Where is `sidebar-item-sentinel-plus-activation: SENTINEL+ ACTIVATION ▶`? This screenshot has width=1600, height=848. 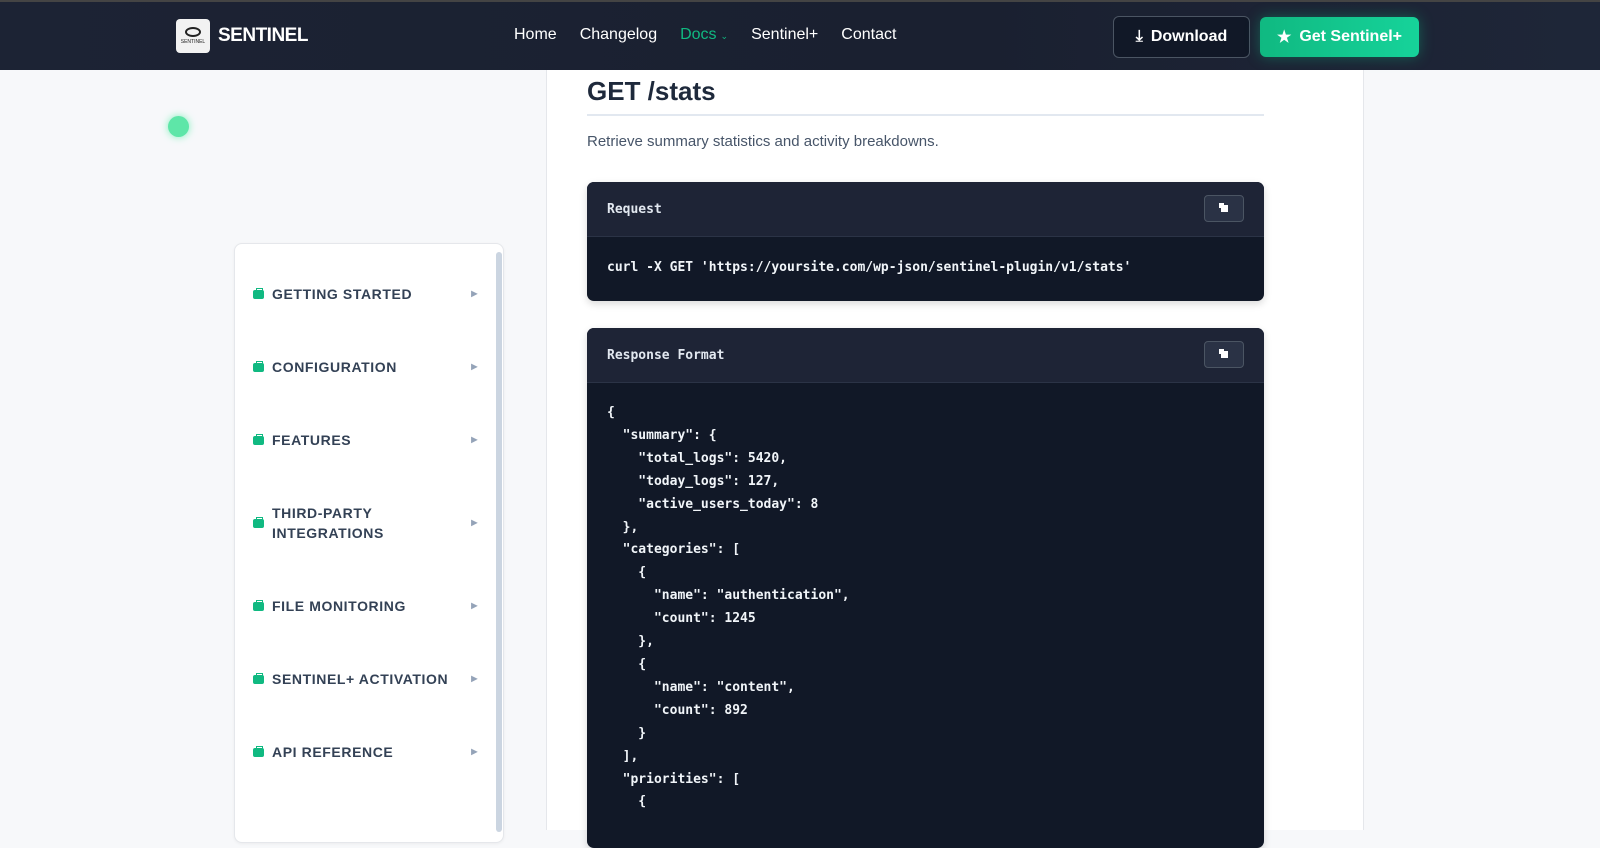
sidebar-item-sentinel-plus-activation: SENTINEL+ ACTIVATION ▶ is located at coordinates (365, 679).